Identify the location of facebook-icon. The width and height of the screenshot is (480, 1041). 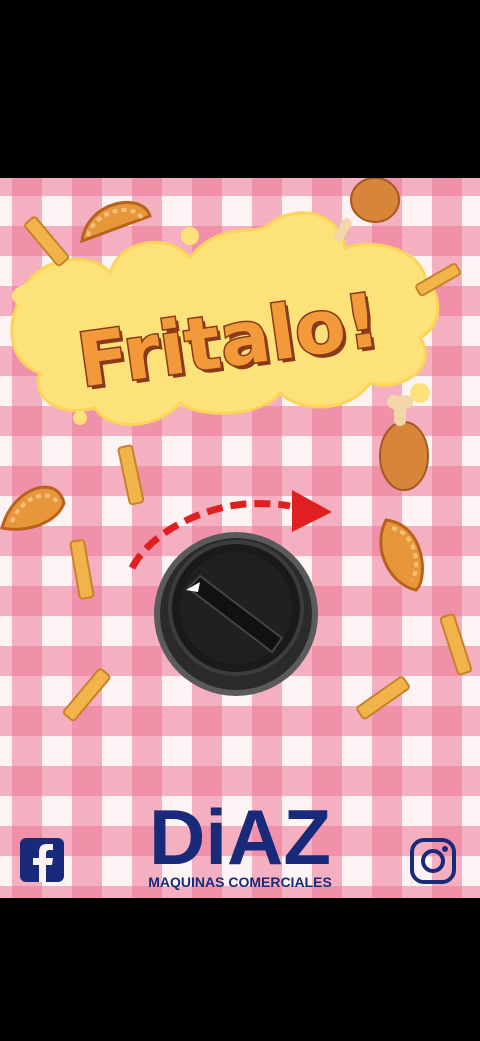
(42, 860).